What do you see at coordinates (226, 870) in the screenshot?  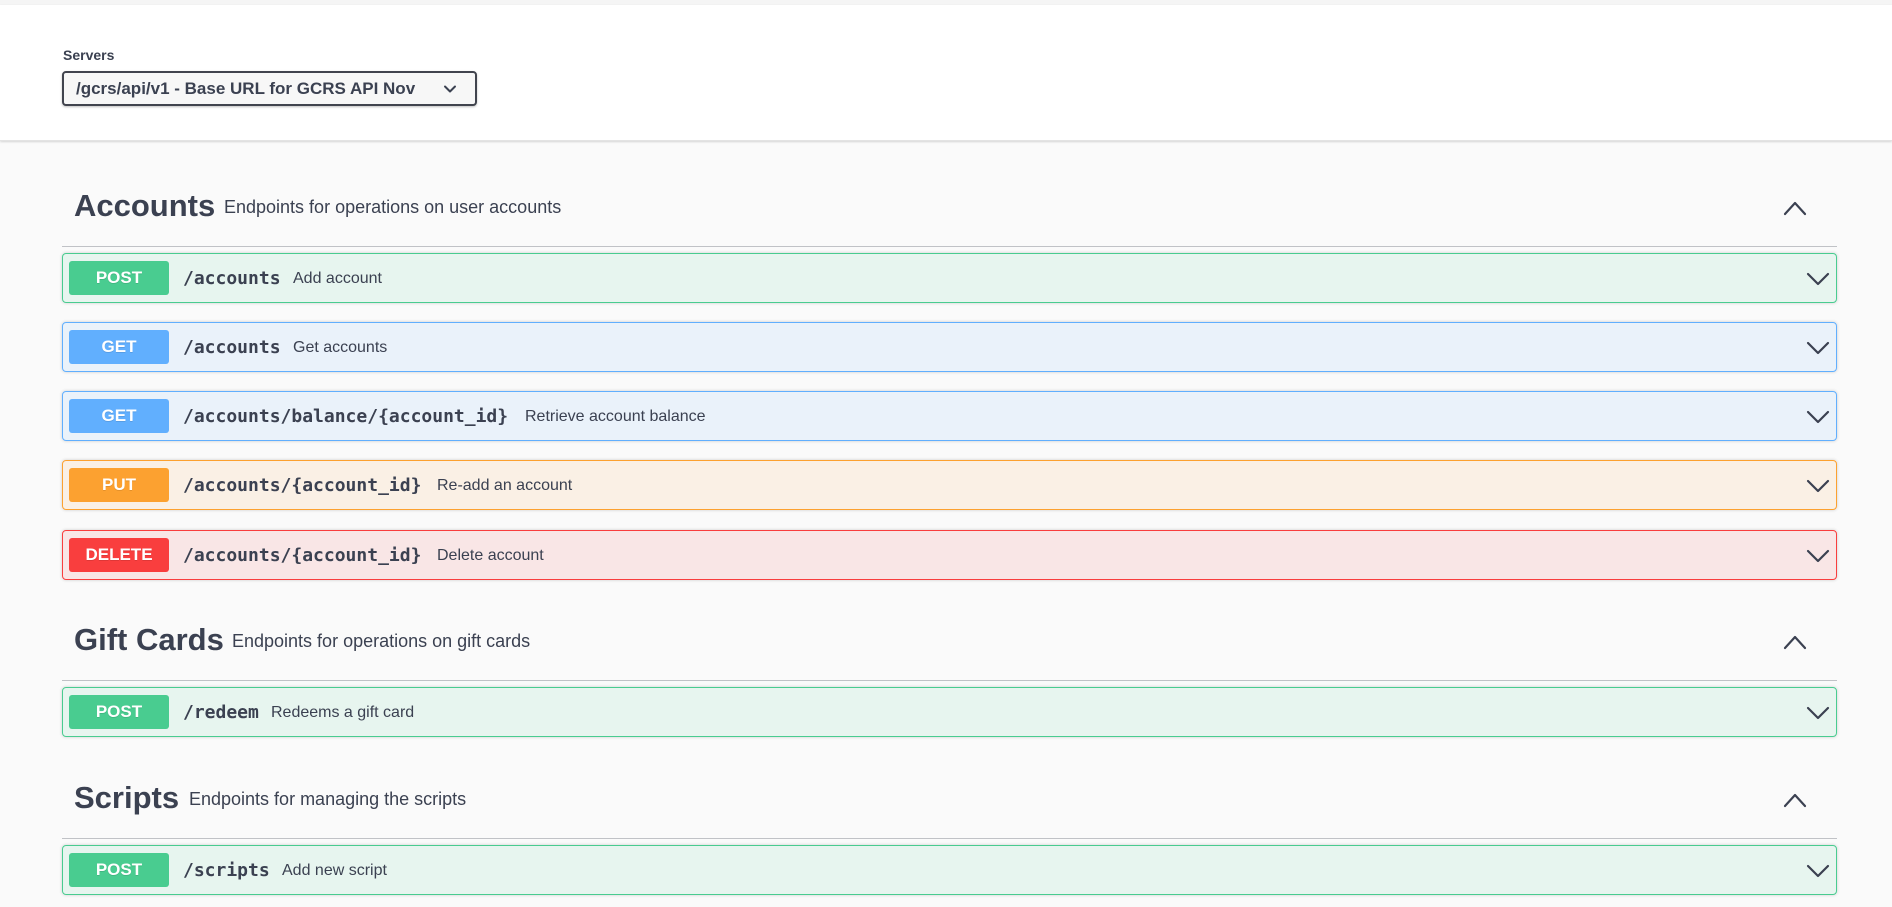 I see `operation-path: /scripts` at bounding box center [226, 870].